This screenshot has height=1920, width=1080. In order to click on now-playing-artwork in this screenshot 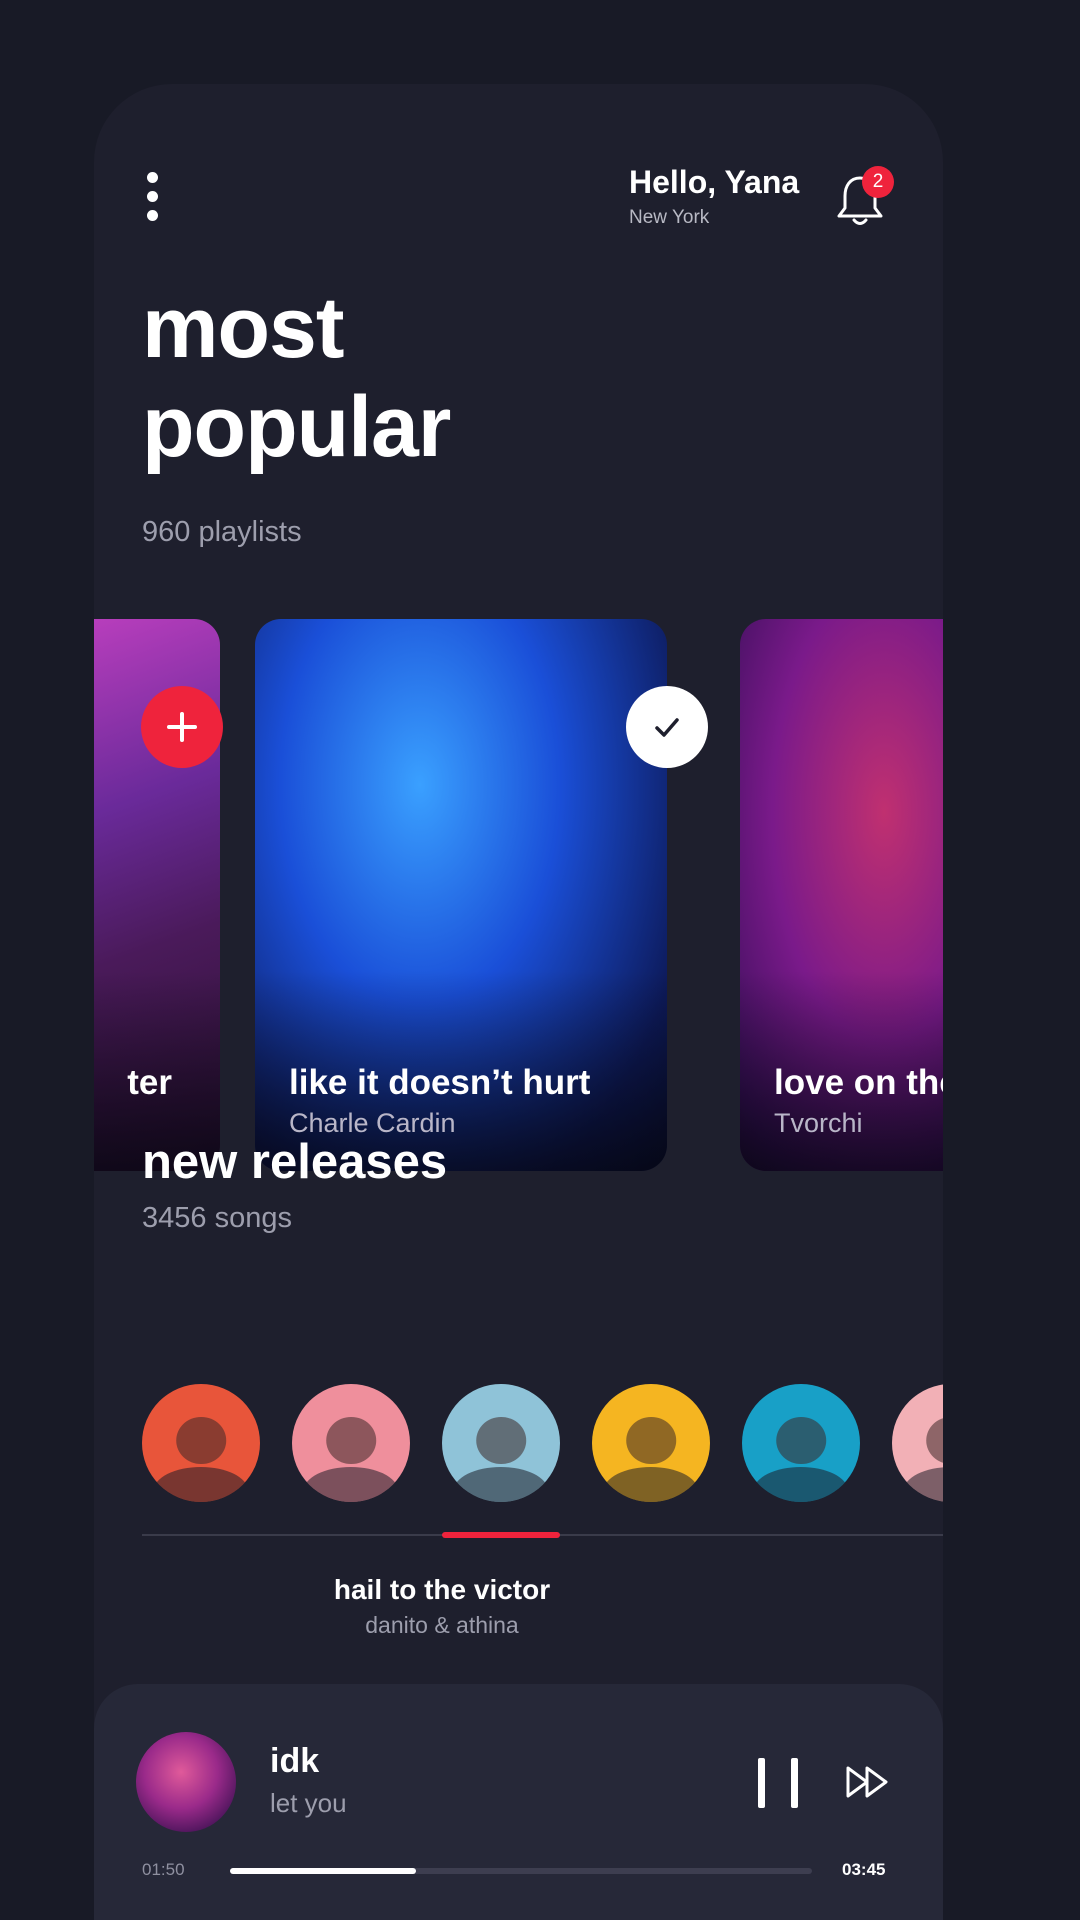, I will do `click(186, 1782)`.